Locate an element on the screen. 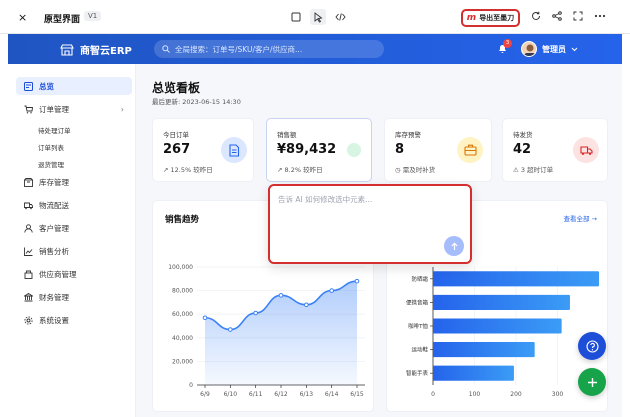 The height and width of the screenshot is (417, 630). x-tick-label: 6/11 is located at coordinates (256, 394).